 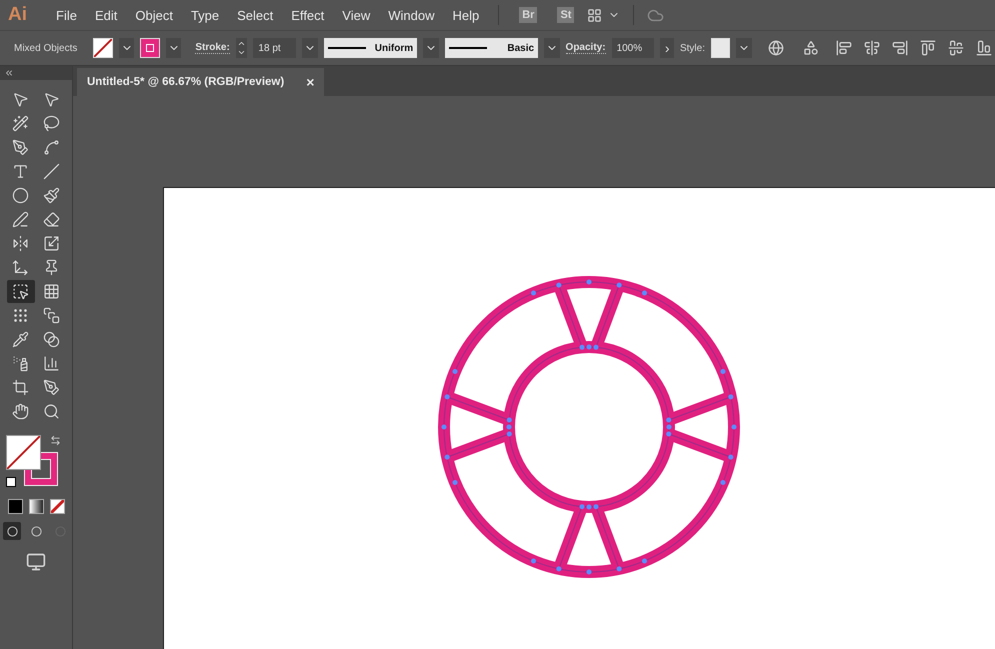 I want to click on pin-icon, so click(x=51, y=267).